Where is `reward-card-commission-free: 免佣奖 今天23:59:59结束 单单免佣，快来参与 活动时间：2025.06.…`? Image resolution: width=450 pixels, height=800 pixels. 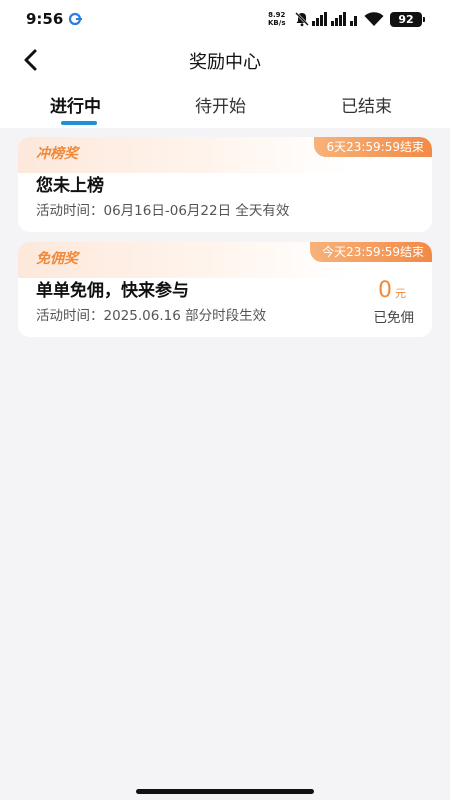 reward-card-commission-free: 免佣奖 今天23:59:59结束 单单免佣，快来参与 活动时间：2025.06.… is located at coordinates (225, 289).